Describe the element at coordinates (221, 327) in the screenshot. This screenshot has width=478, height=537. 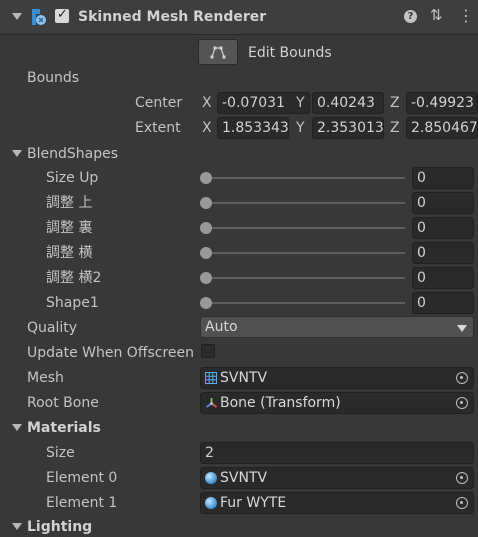
I see `quality-value: Auto` at that location.